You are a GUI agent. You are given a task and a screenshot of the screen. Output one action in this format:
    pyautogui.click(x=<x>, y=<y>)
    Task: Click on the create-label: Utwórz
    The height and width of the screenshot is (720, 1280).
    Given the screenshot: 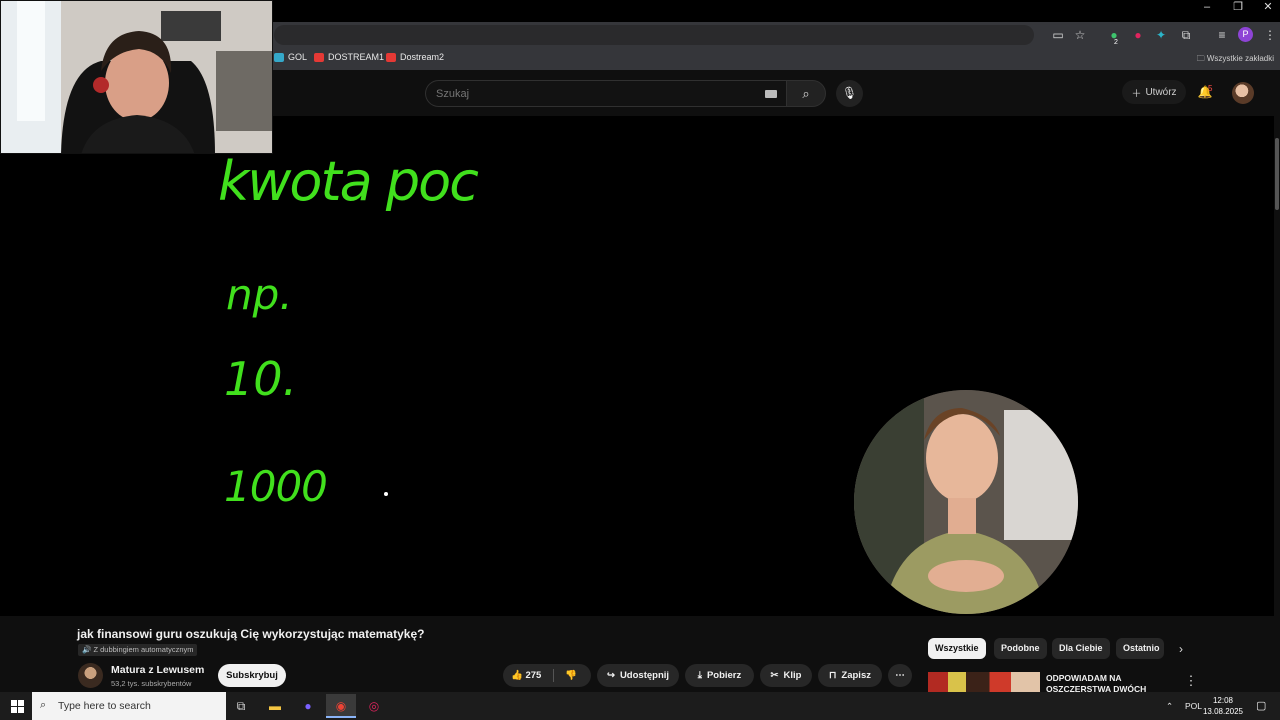 What is the action you would take?
    pyautogui.click(x=1161, y=92)
    